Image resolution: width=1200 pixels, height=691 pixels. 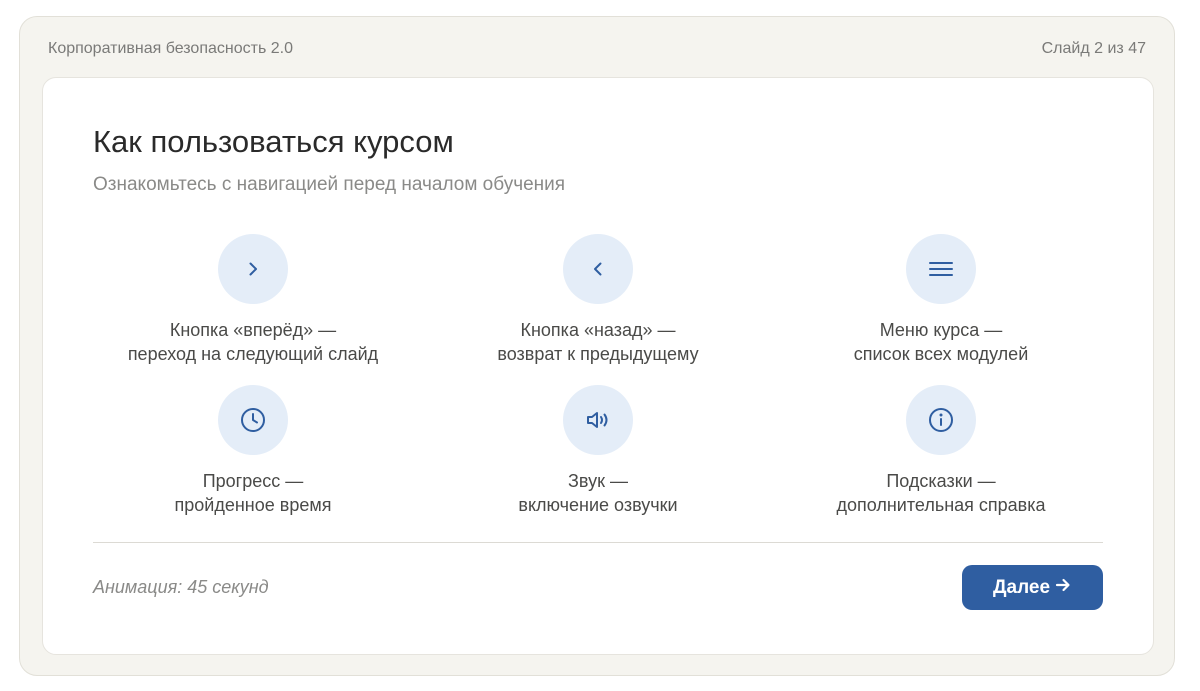 What do you see at coordinates (941, 420) in the screenshot?
I see `info-icon` at bounding box center [941, 420].